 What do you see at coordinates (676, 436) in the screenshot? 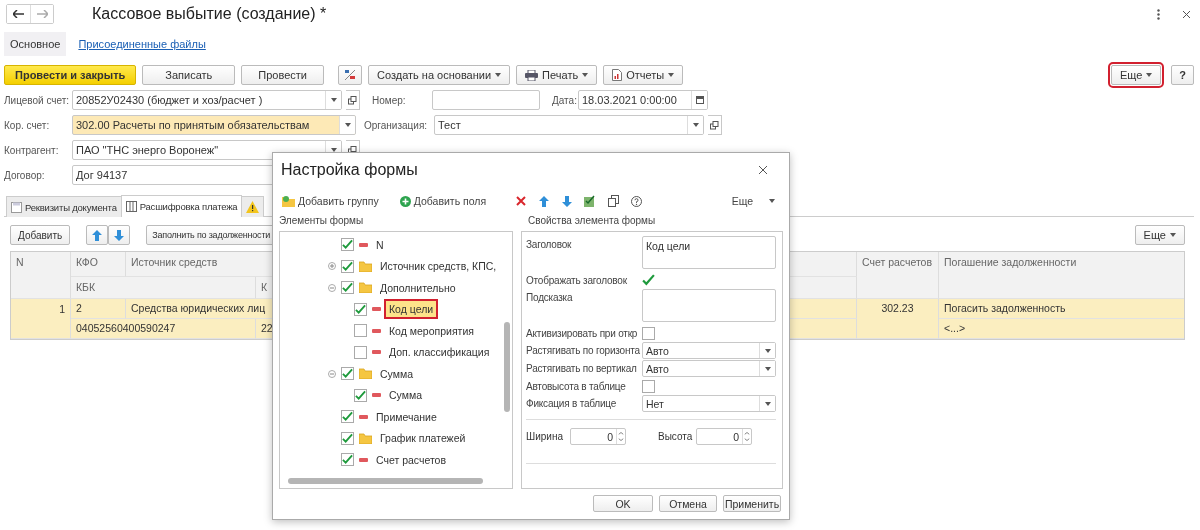
I see `property-label: Высота` at bounding box center [676, 436].